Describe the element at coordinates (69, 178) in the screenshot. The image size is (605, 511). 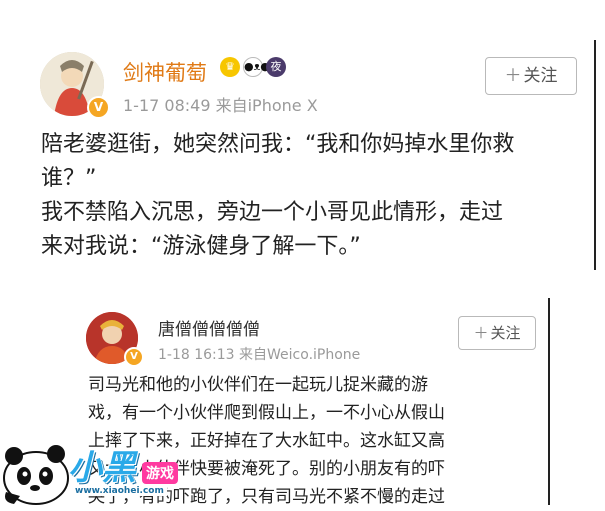
I see `text-line: 谁？”` at that location.